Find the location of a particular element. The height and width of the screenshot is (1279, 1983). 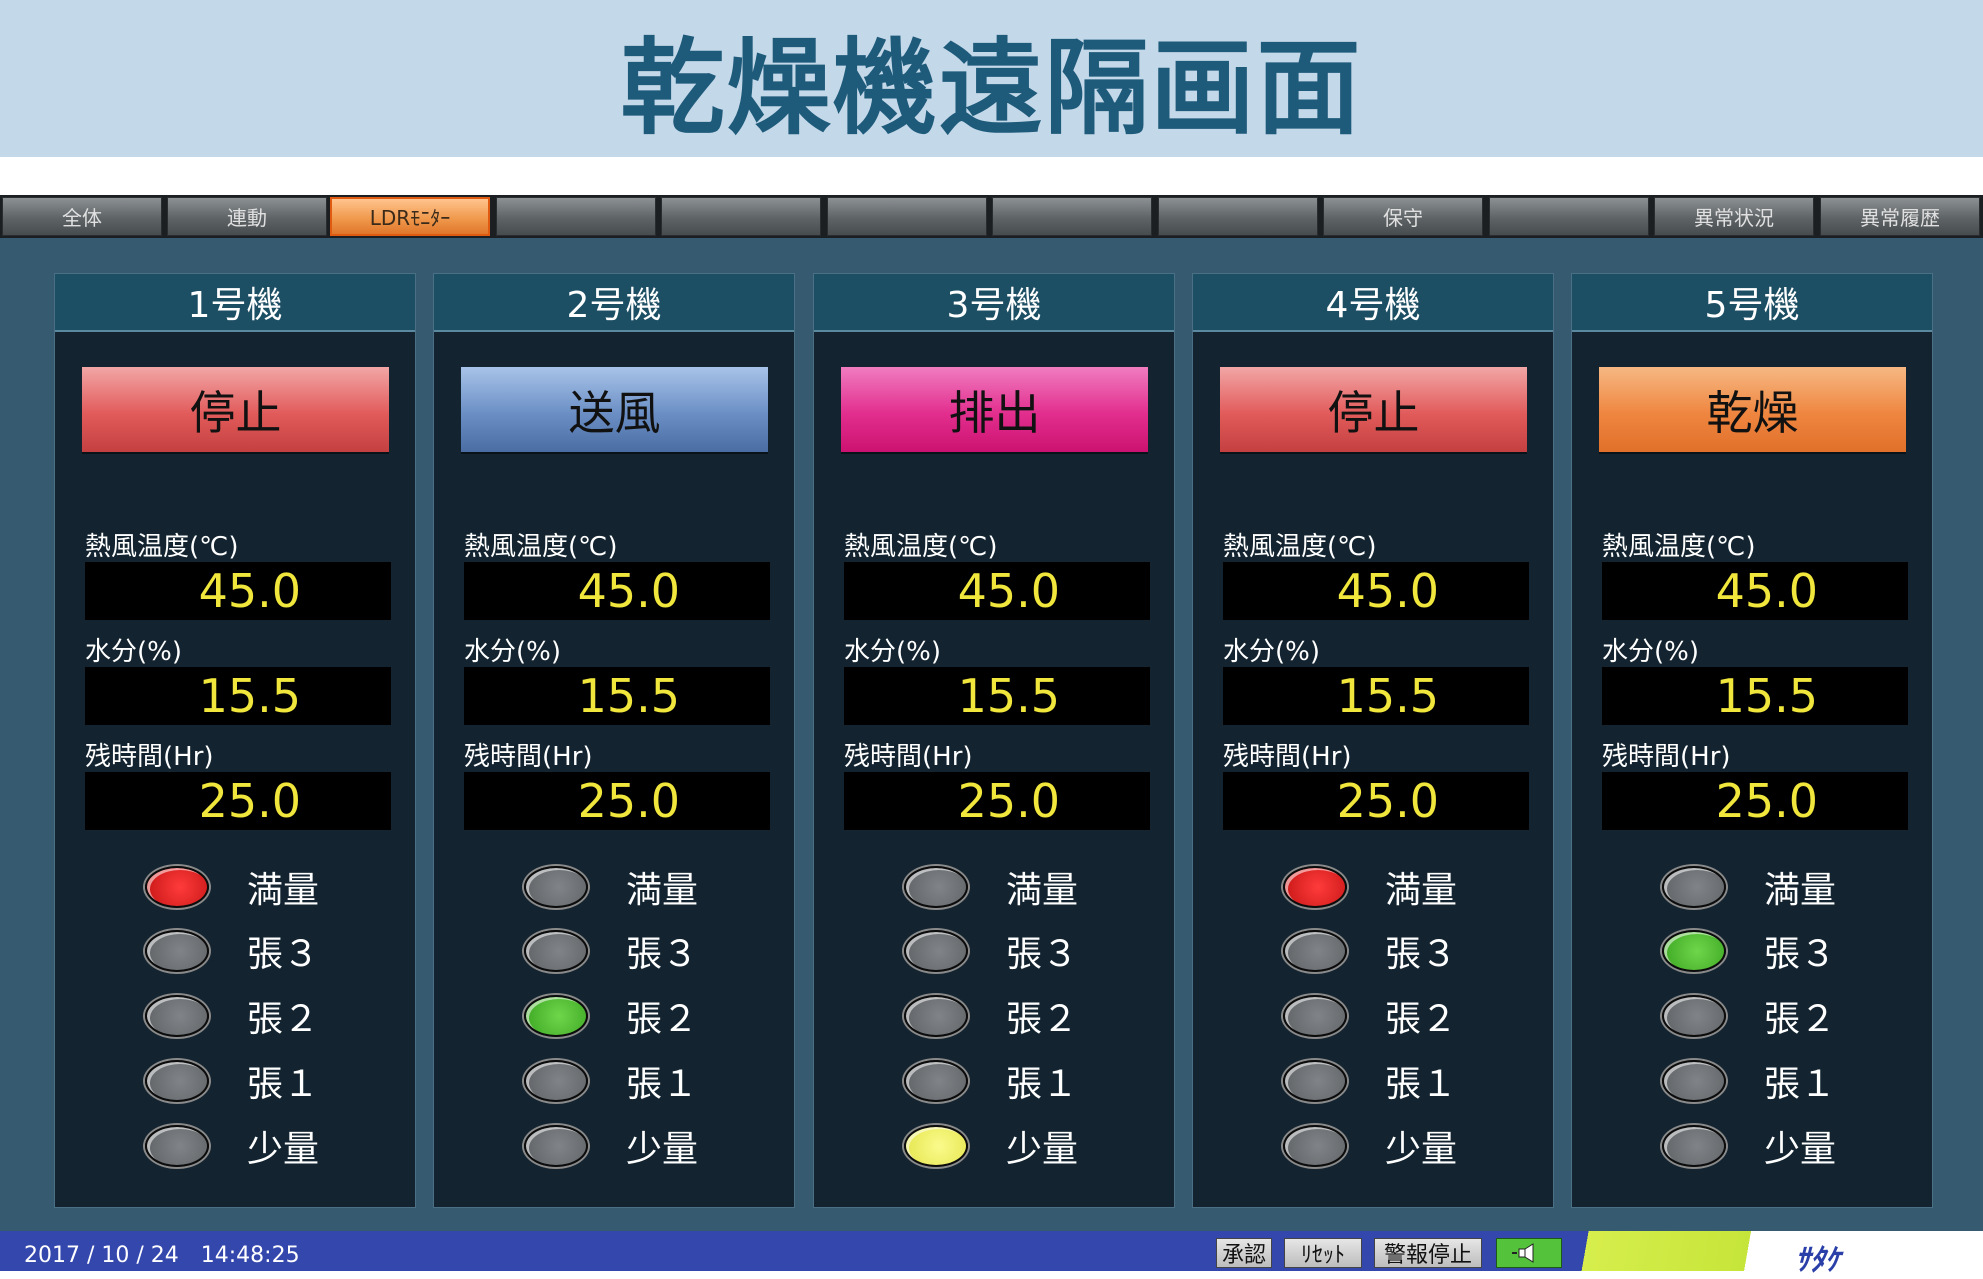

tab-ldr-monitor: LDRﾓﾆﾀｰ is located at coordinates (410, 216).